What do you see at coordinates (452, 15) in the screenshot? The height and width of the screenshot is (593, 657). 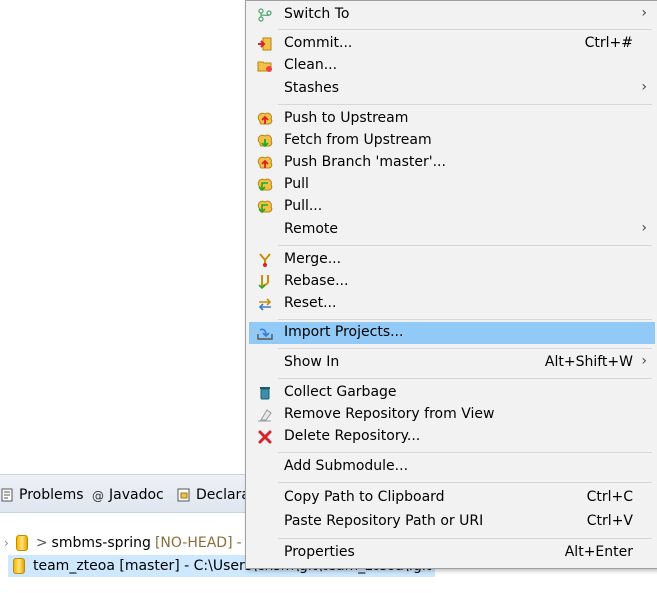 I see `menu-item-switch-to: Switch To ›` at bounding box center [452, 15].